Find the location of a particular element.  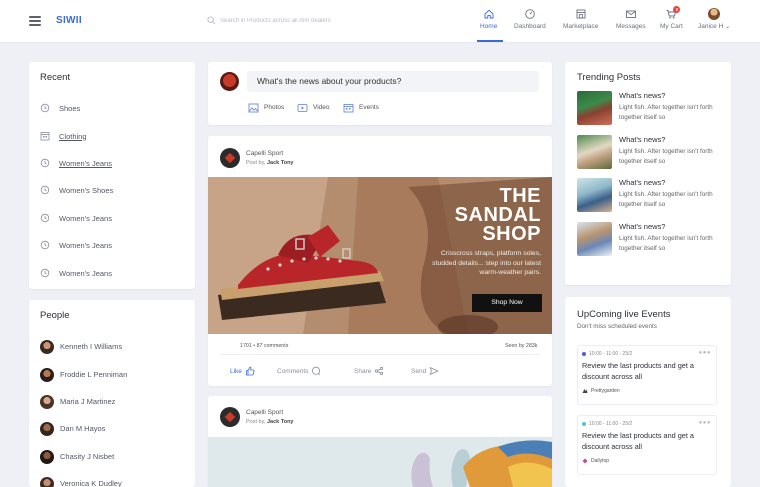

person-item: Froddie L Penniman is located at coordinates (83, 374).